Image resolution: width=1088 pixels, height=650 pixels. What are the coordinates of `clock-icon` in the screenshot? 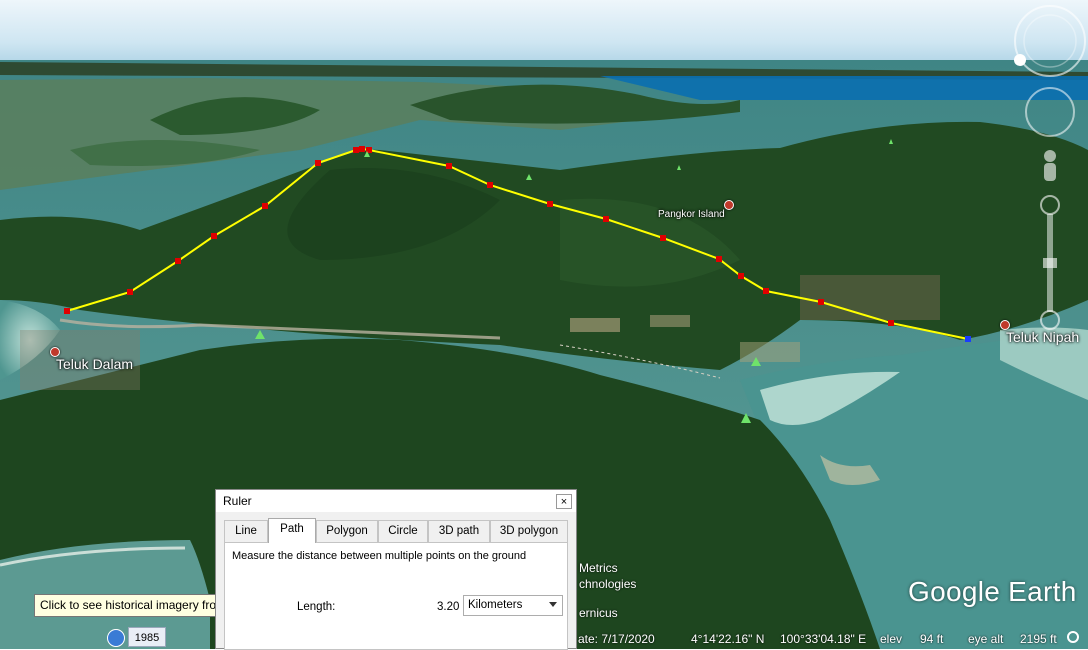 It's located at (116, 638).